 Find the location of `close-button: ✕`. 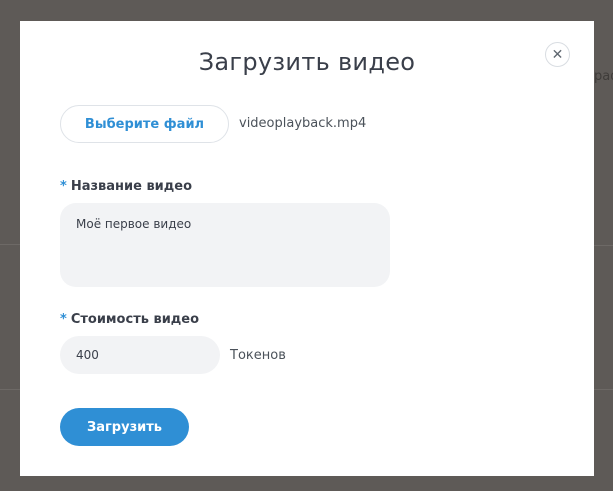

close-button: ✕ is located at coordinates (557, 54).